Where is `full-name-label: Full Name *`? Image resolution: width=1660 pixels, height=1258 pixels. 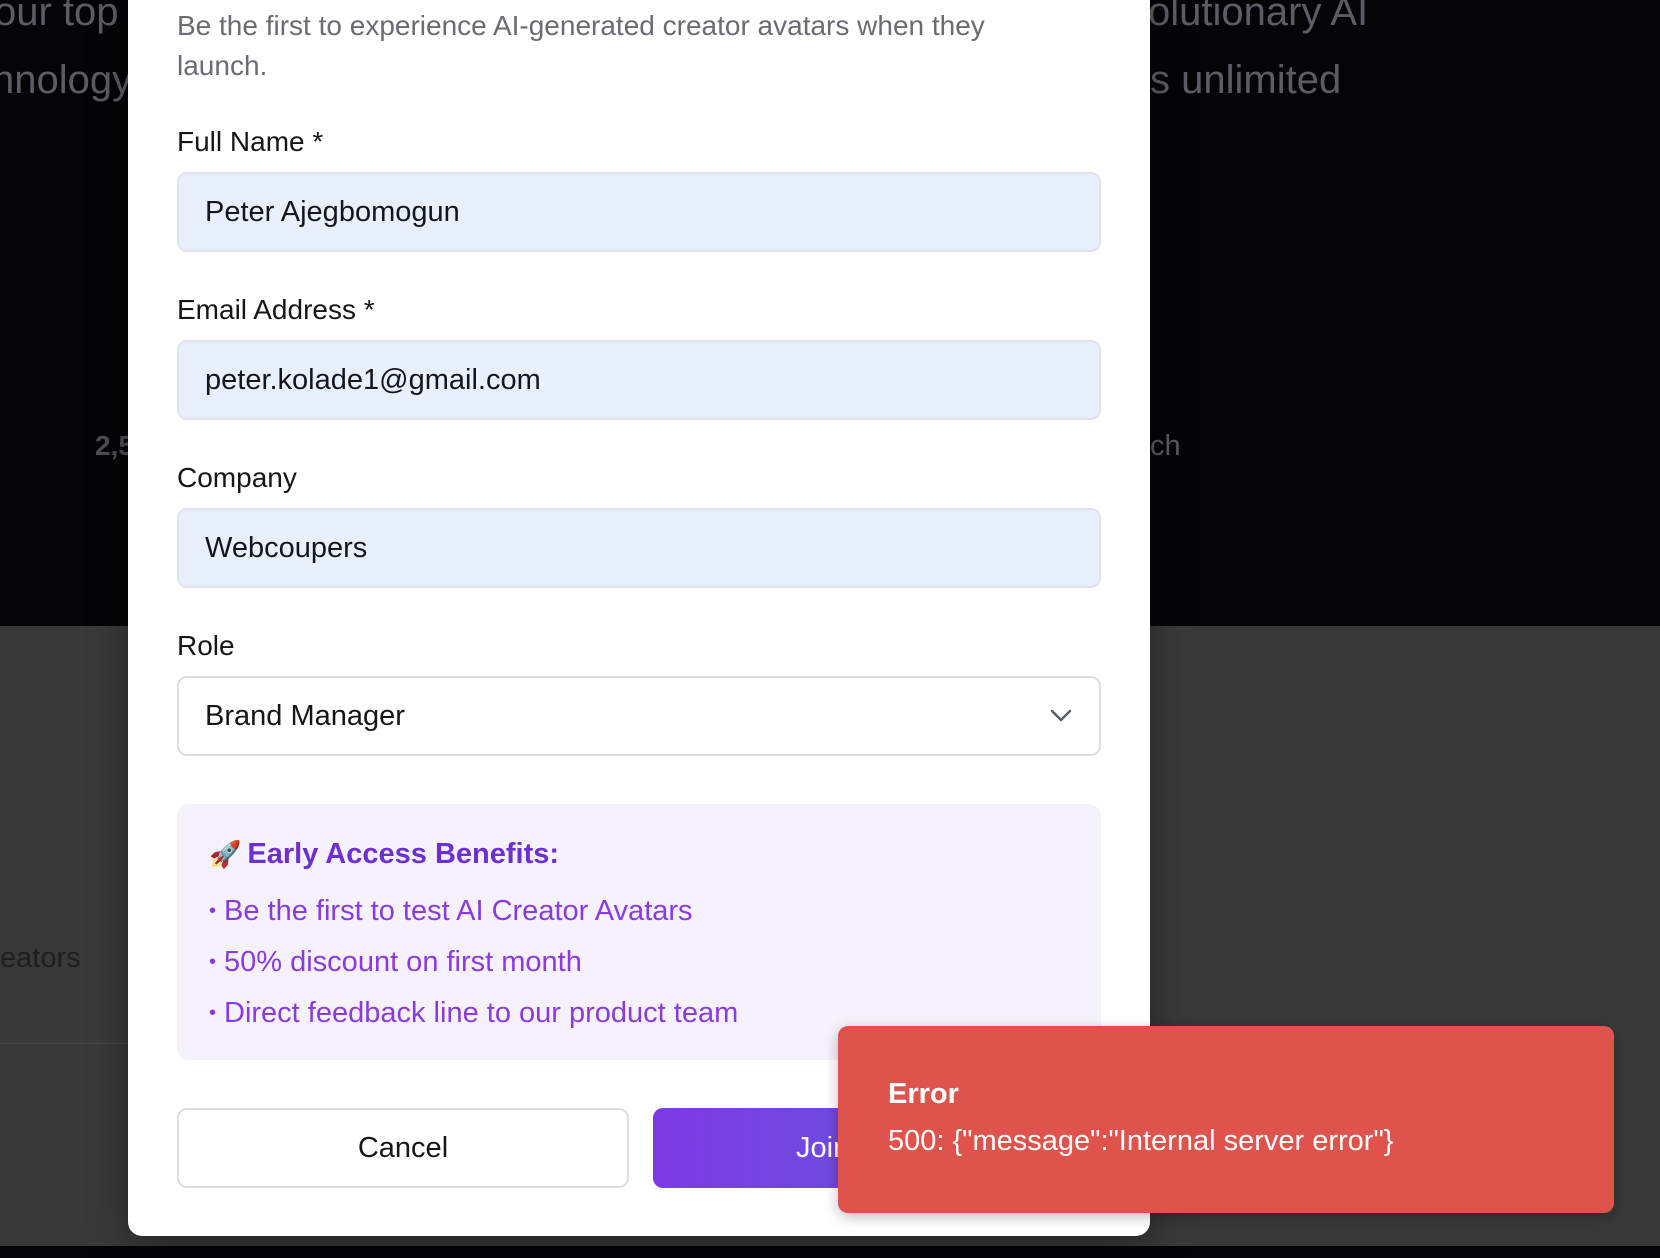
full-name-label: Full Name * is located at coordinates (250, 141).